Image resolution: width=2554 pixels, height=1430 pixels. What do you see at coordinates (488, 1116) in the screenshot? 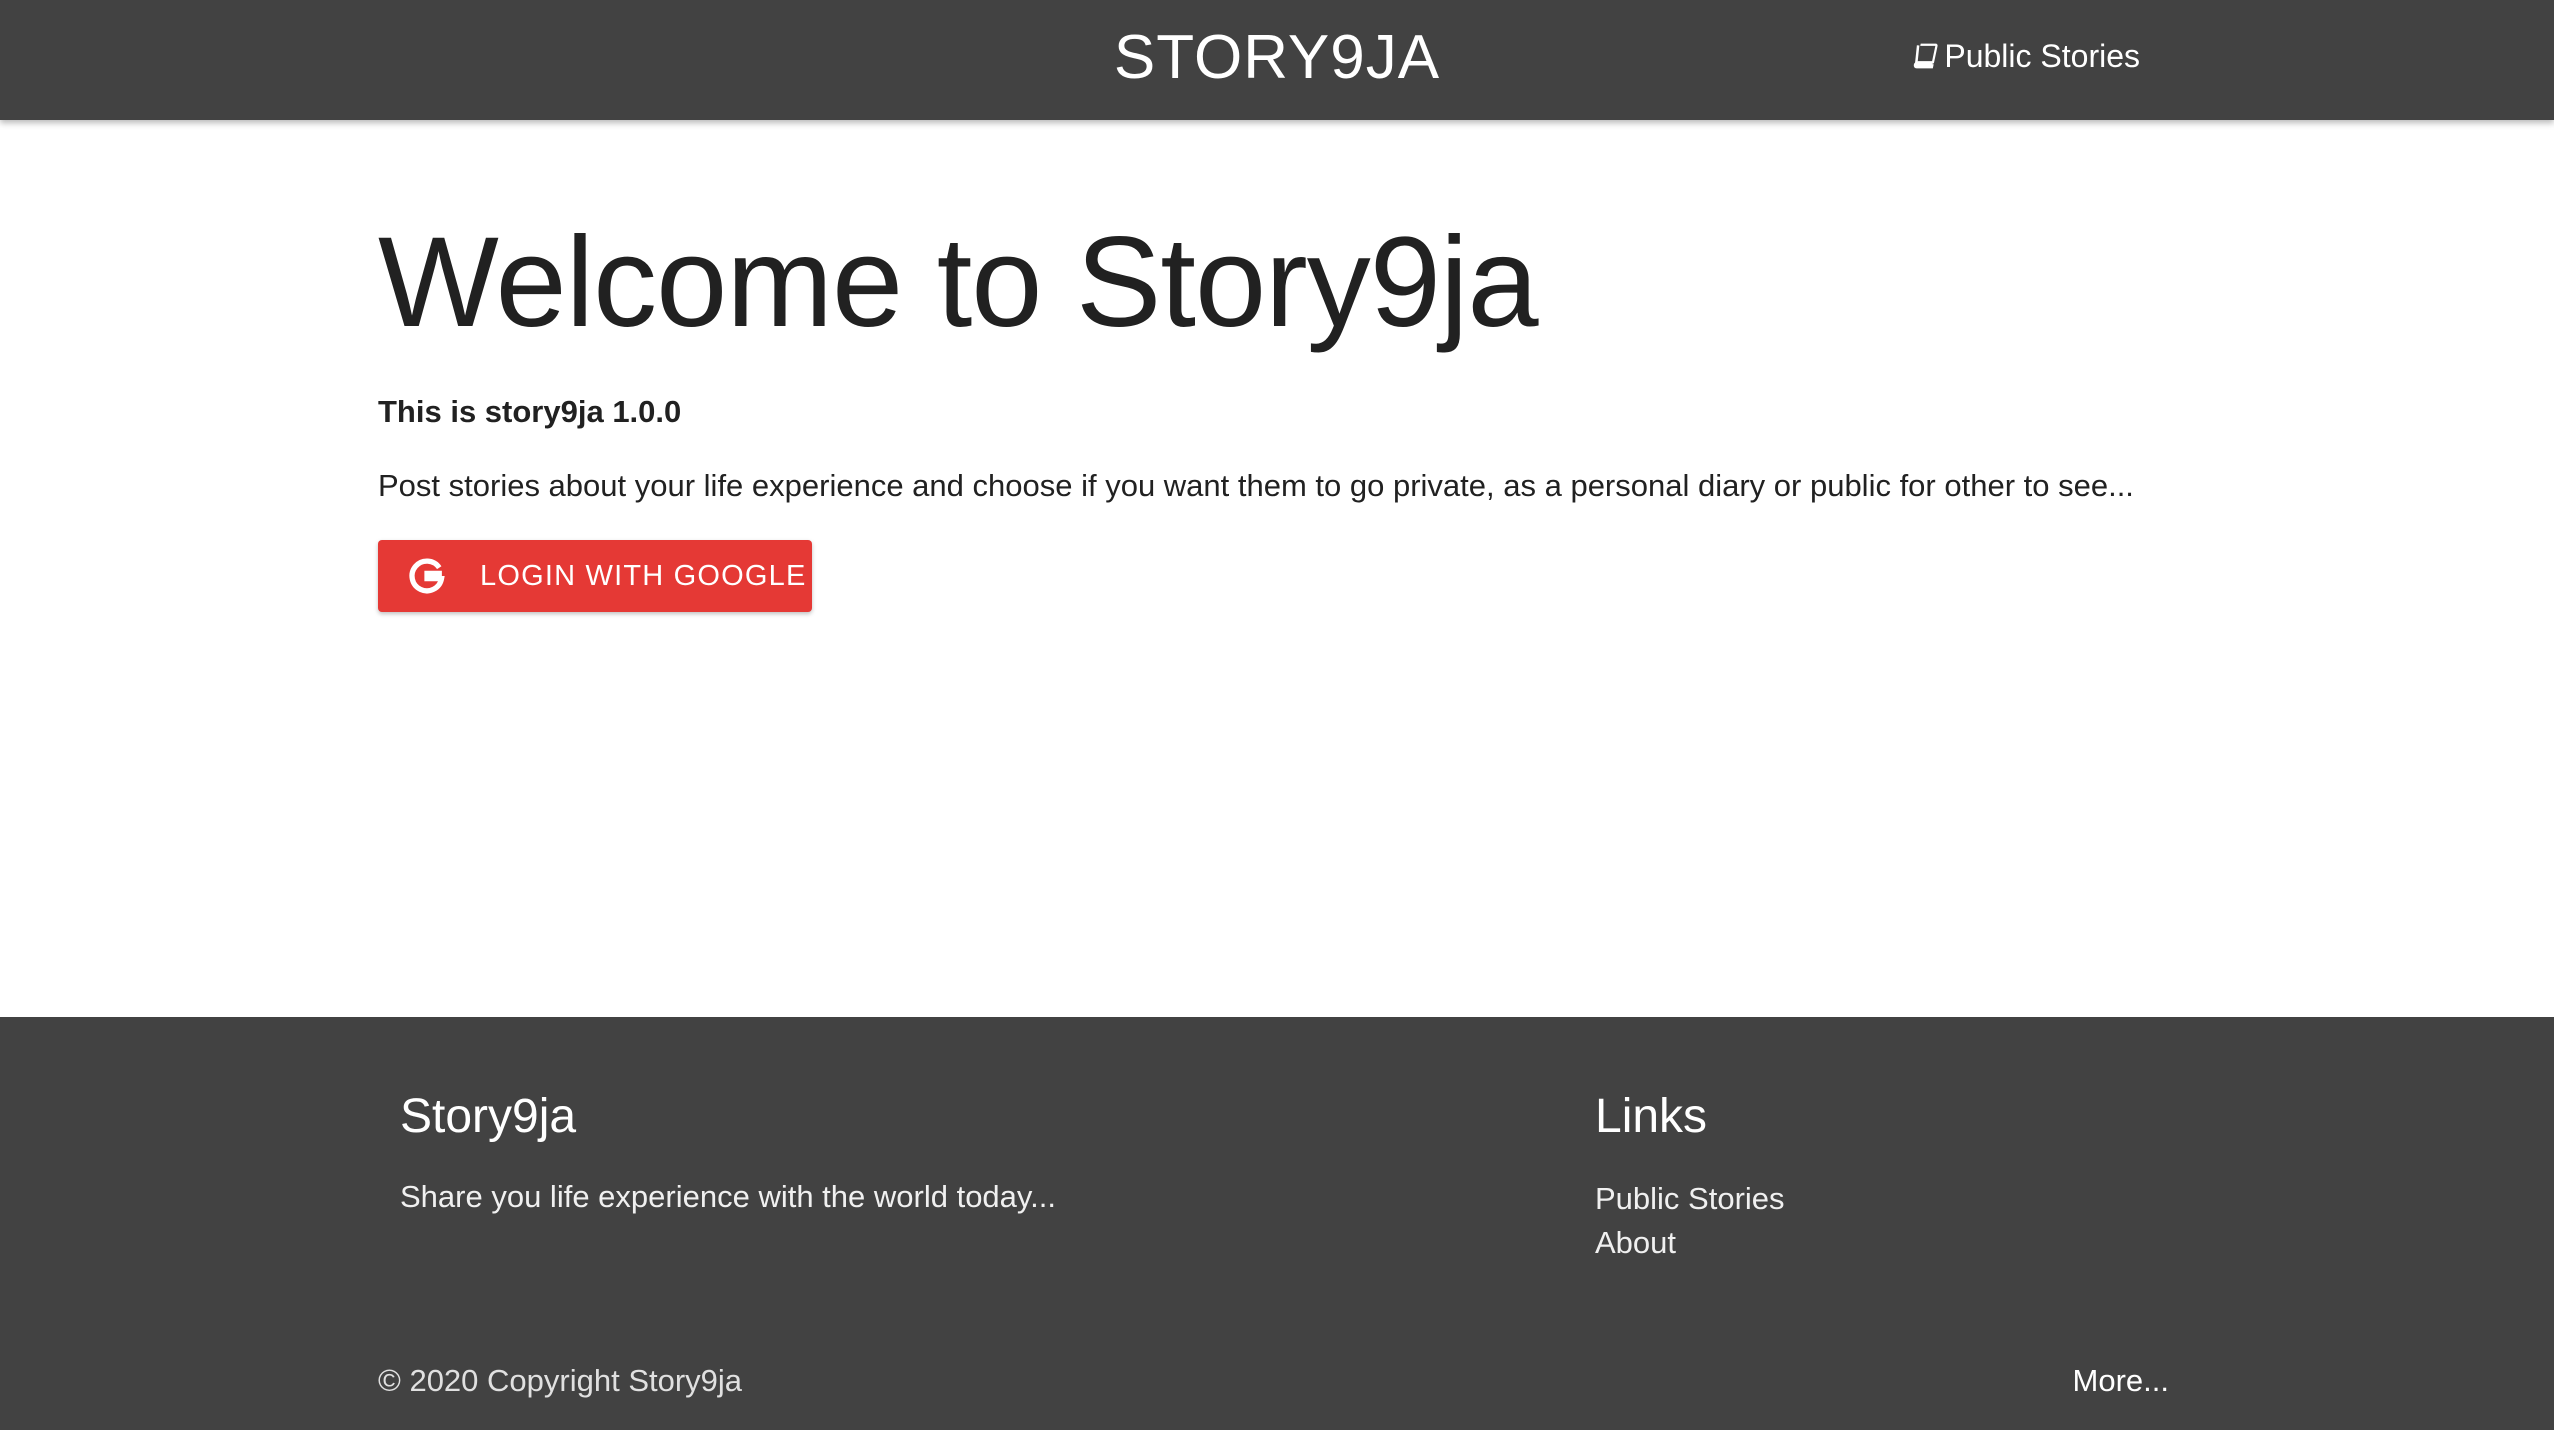
I see `footer-brand: Story9ja` at bounding box center [488, 1116].